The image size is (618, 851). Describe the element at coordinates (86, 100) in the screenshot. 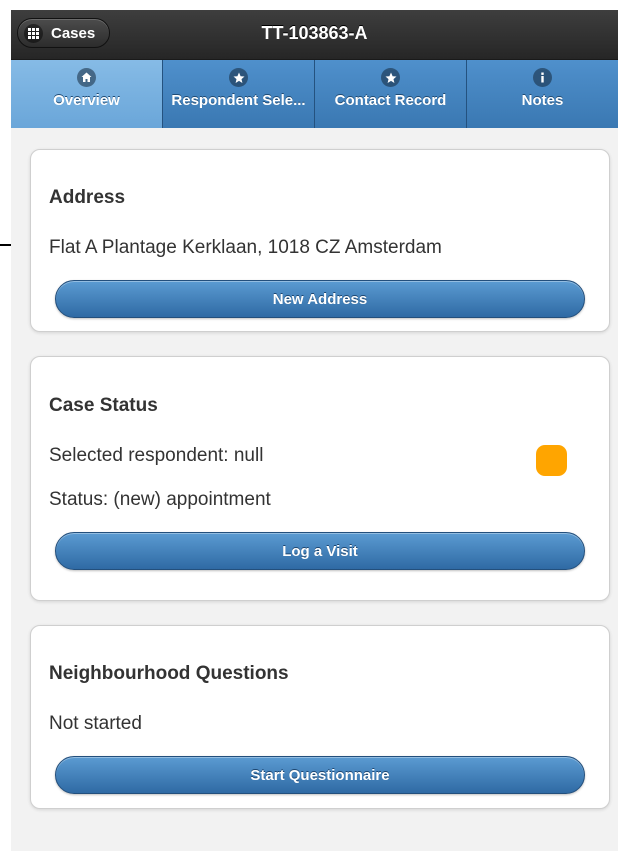

I see `tab-overview-label: Overview` at that location.